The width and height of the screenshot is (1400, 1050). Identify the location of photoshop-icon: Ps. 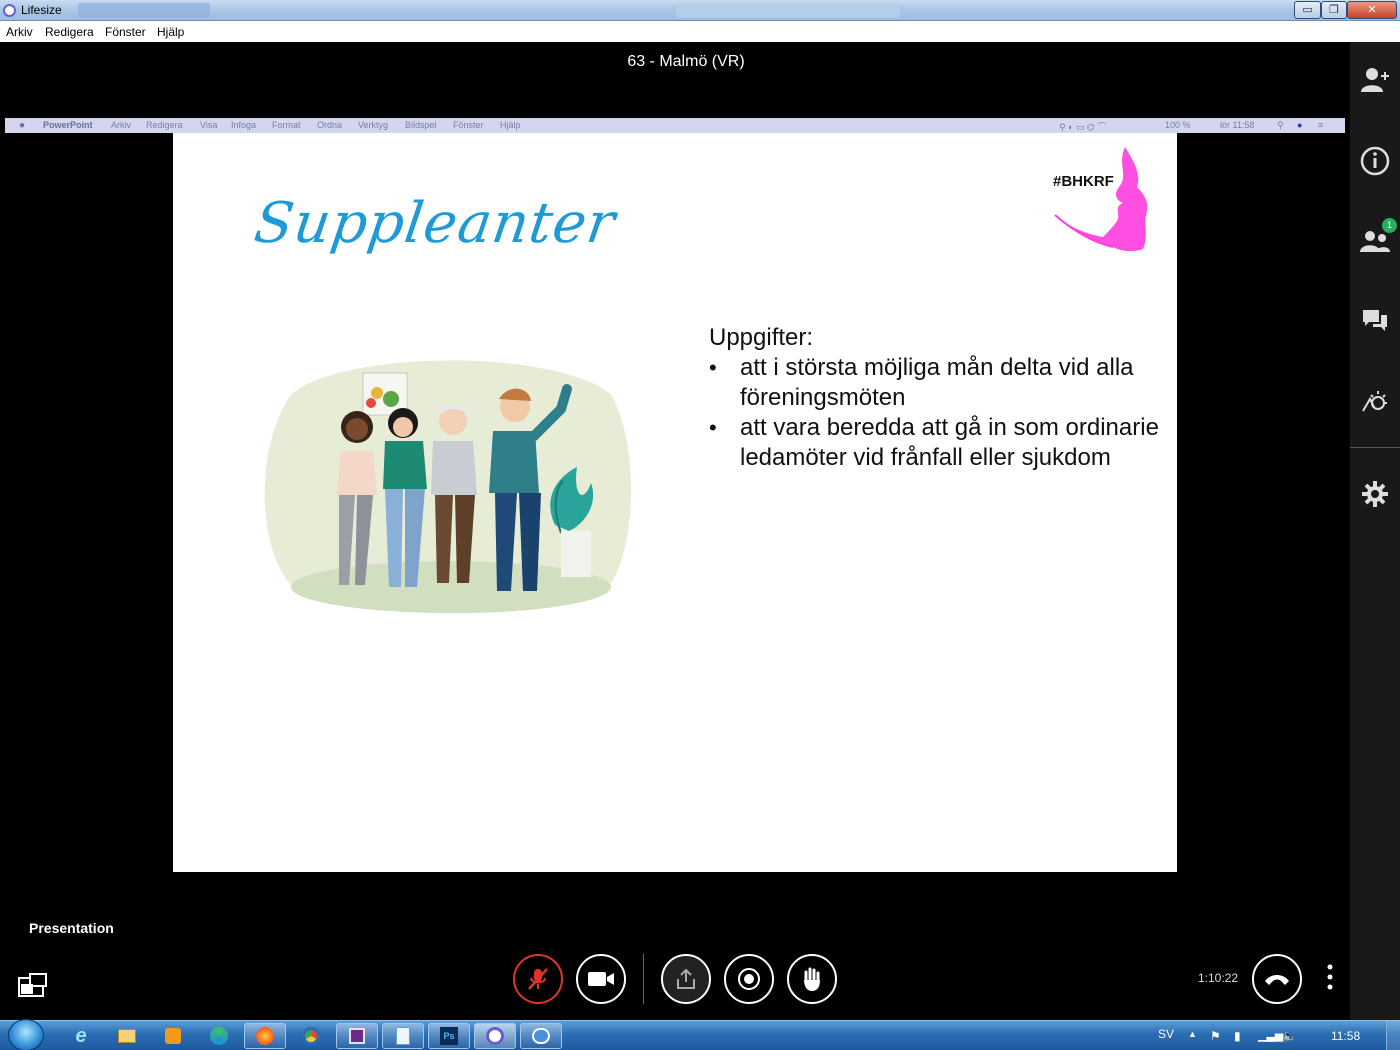
(449, 1036).